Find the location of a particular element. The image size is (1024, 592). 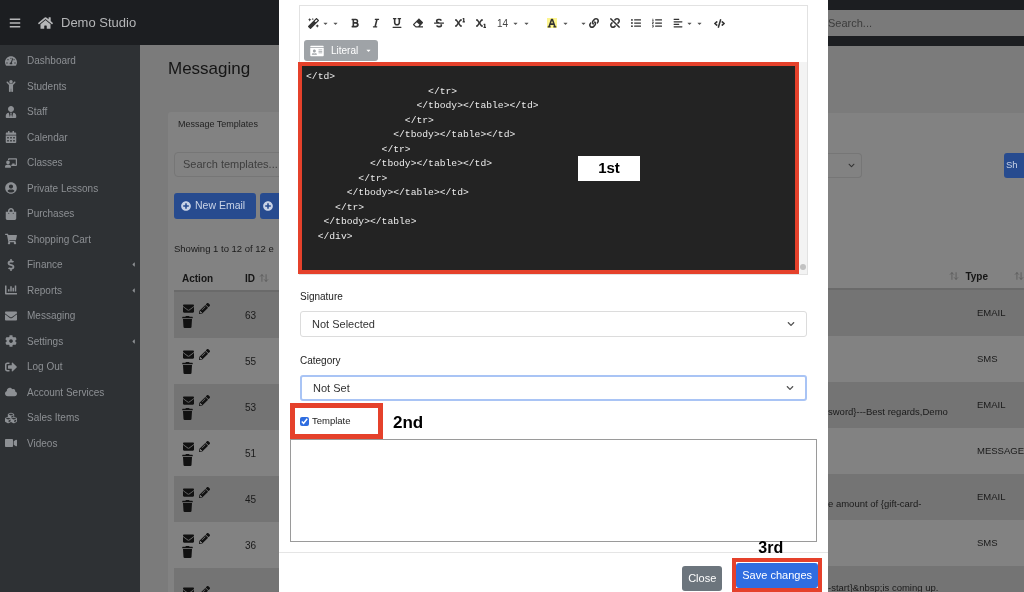

table-cell: sword}---Best regards,Demo is located at coordinates (888, 411).